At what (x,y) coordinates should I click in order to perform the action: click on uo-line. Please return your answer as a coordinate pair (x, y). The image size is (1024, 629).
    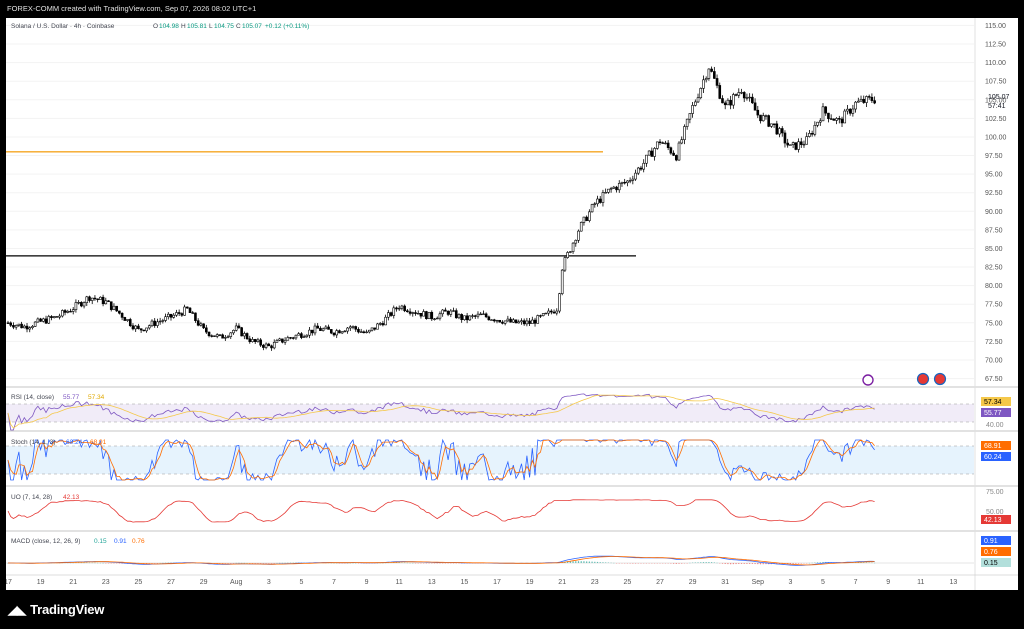
    Looking at the image, I should click on (441, 511).